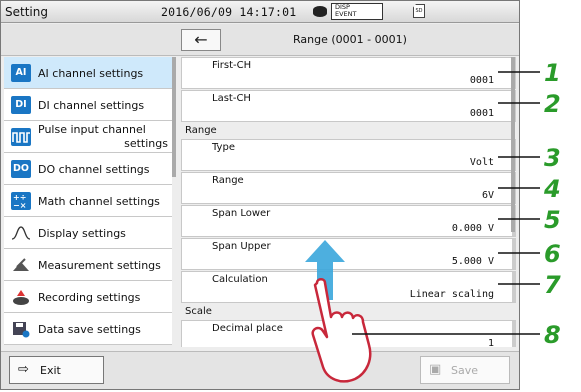 This screenshot has height=392, width=581. Describe the element at coordinates (552, 104) in the screenshot. I see `callout-number: 2` at that location.